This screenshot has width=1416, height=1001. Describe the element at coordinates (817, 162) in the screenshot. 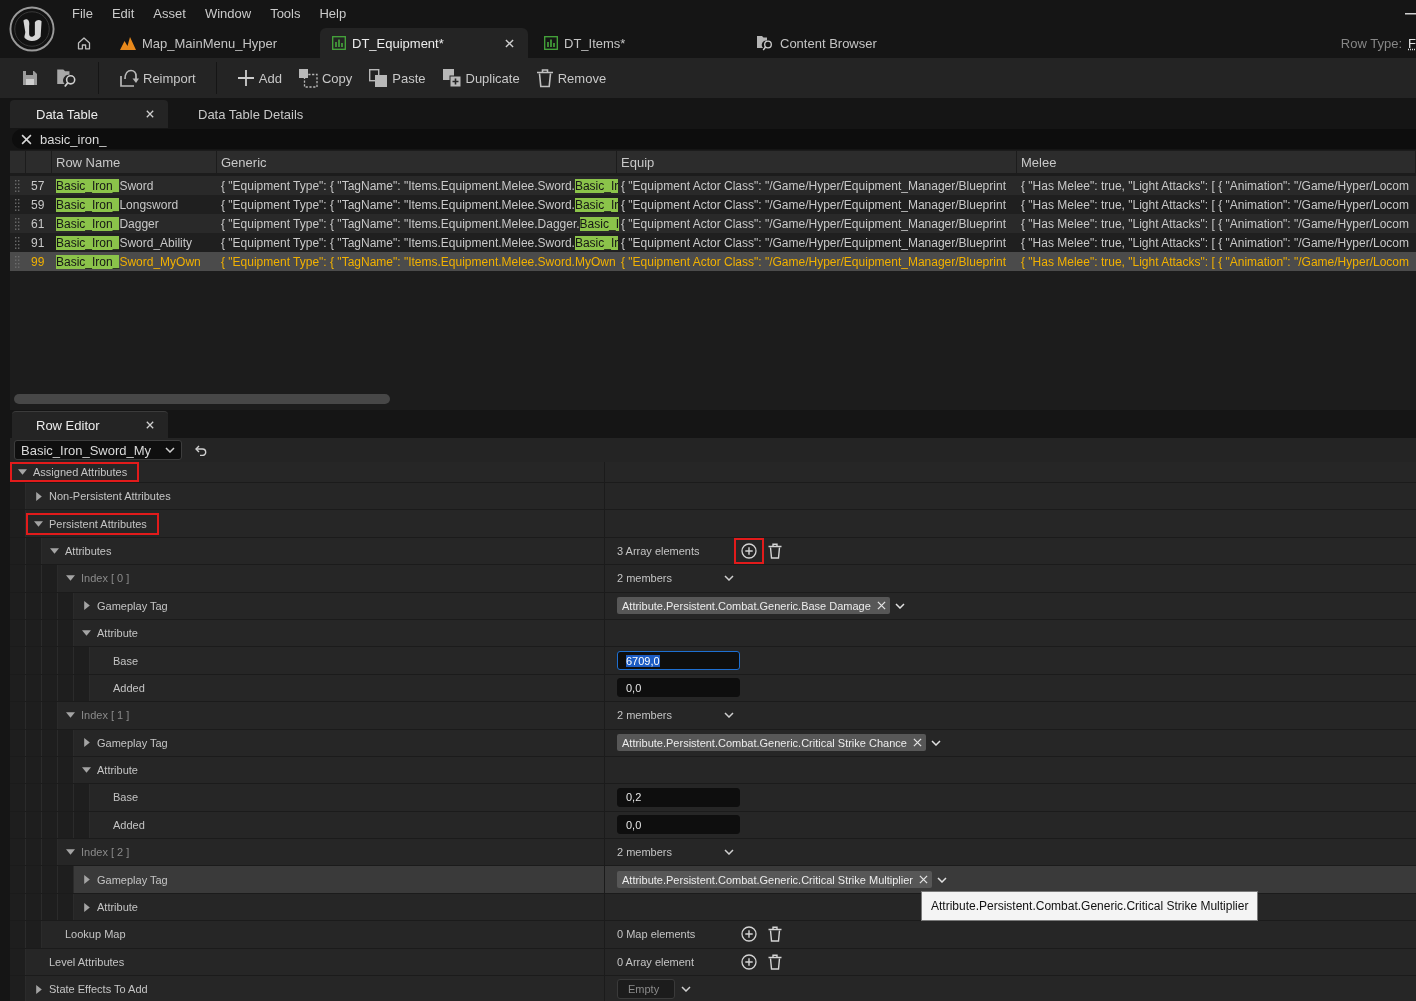

I see `column-header: Equip` at that location.